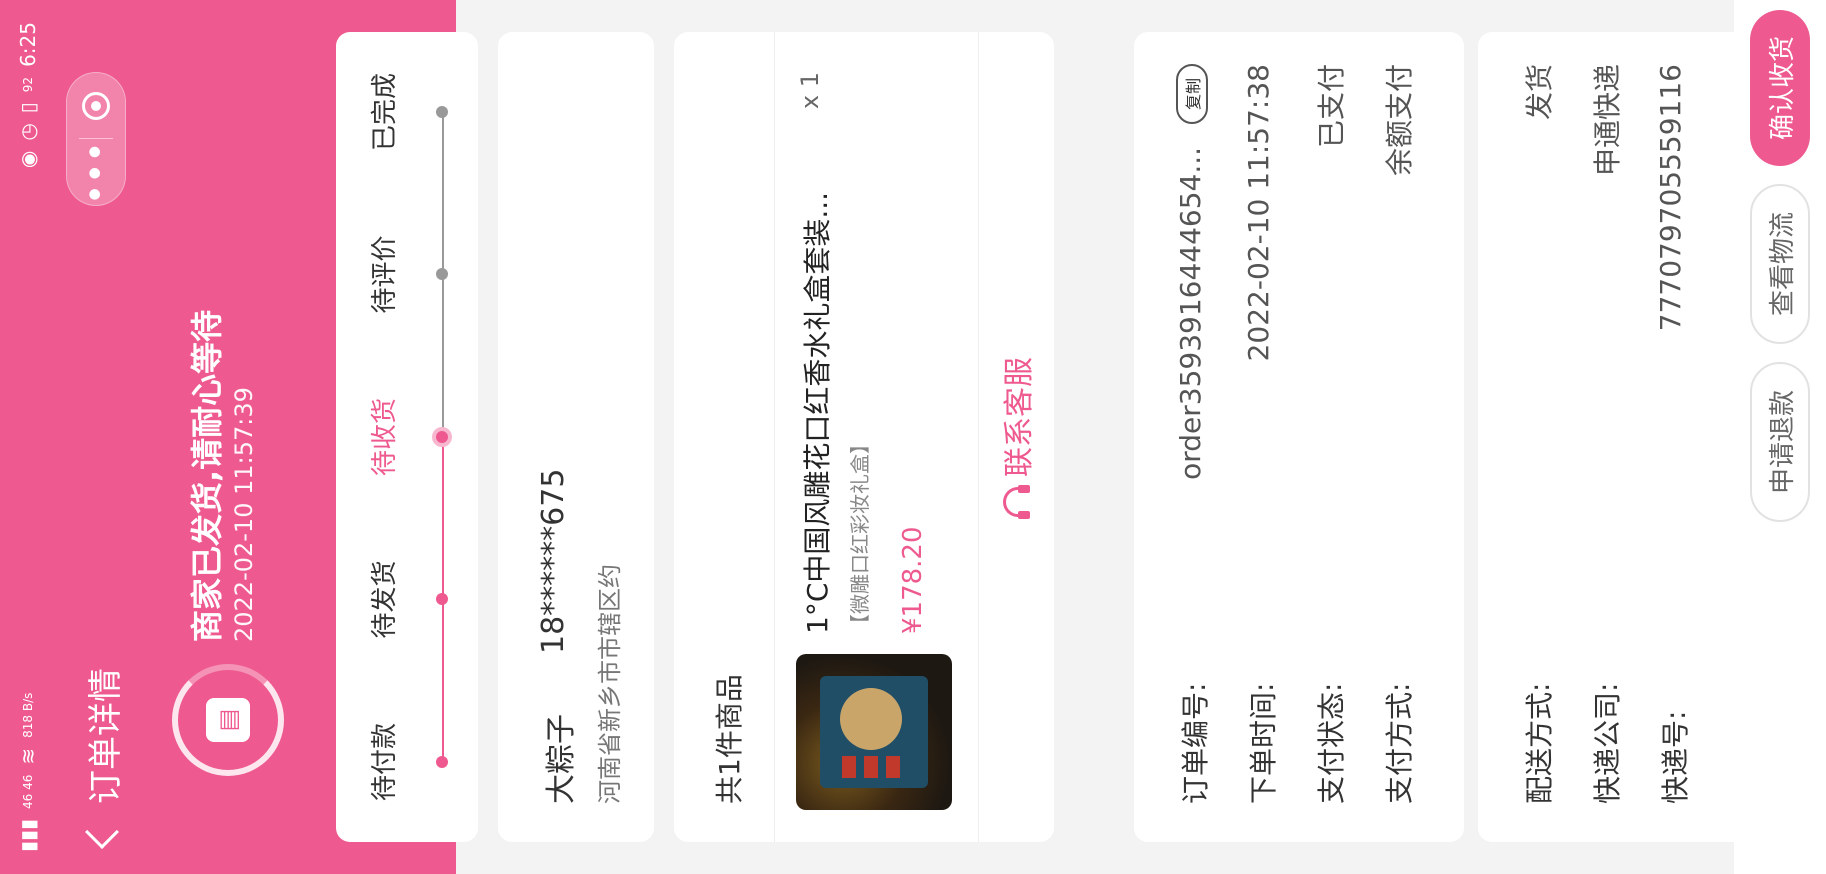 The height and width of the screenshot is (874, 1826). Describe the element at coordinates (1398, 434) in the screenshot. I see `pay-method-row: 支付方式: 余额支付` at that location.